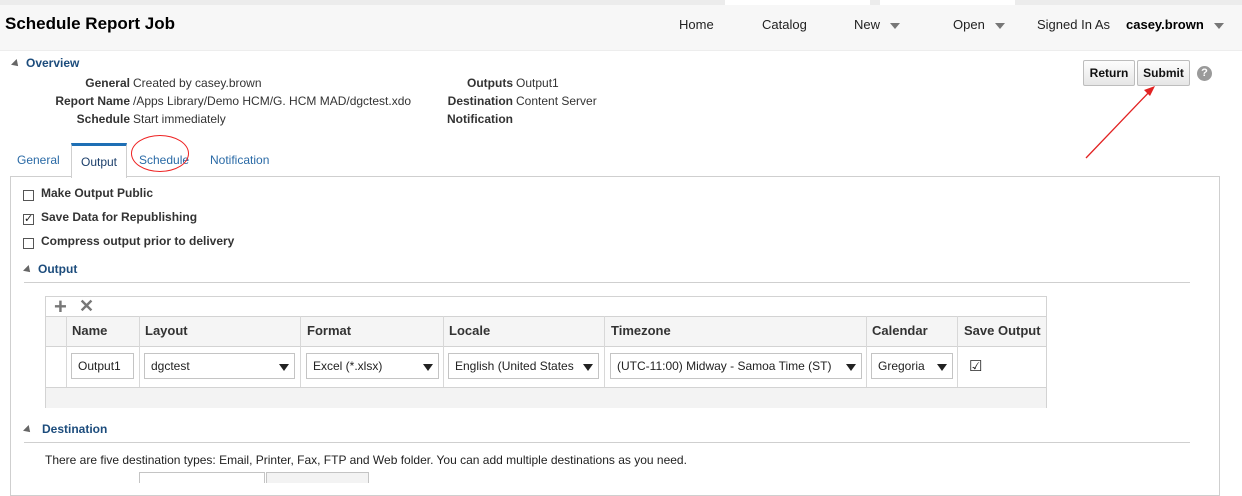 This screenshot has height=496, width=1242. I want to click on col-header-locale: Locale, so click(470, 330).